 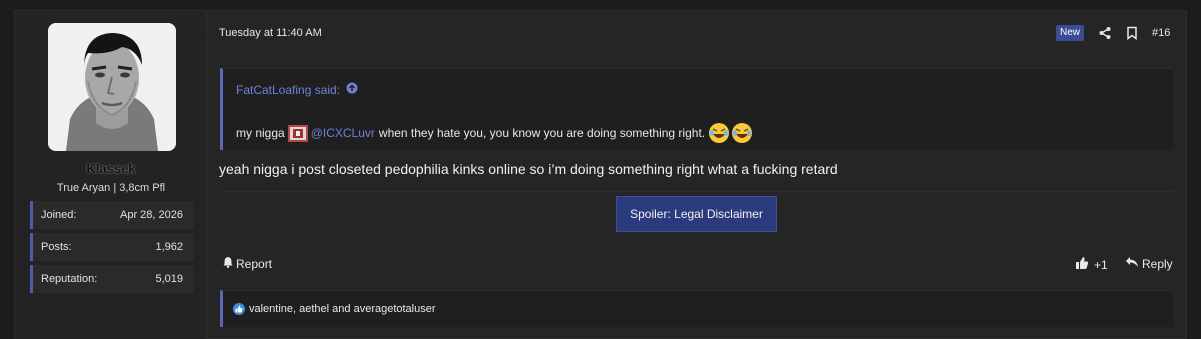 I want to click on quote-text-before: my nigga, so click(x=260, y=133).